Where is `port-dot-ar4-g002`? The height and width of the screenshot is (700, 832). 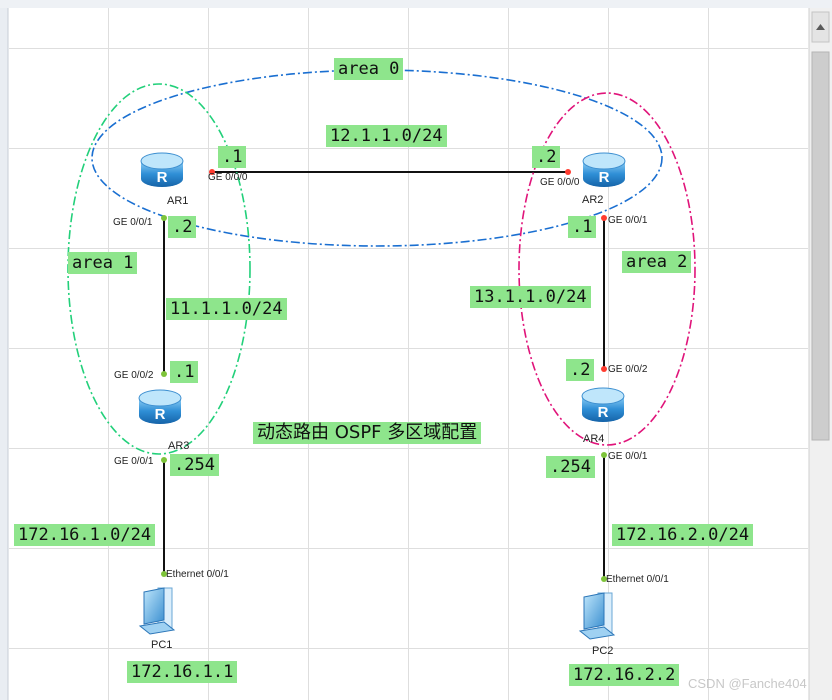
port-dot-ar4-g002 is located at coordinates (604, 369).